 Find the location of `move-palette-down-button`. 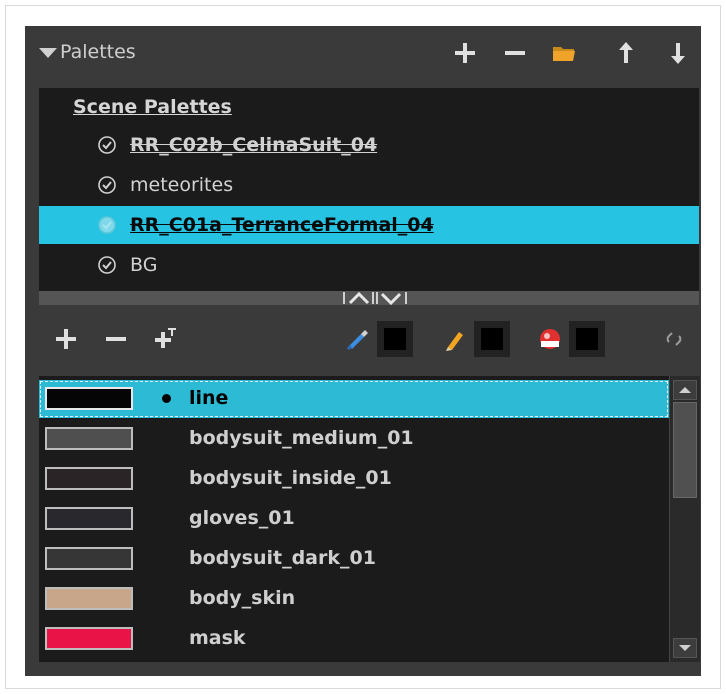

move-palette-down-button is located at coordinates (678, 53).